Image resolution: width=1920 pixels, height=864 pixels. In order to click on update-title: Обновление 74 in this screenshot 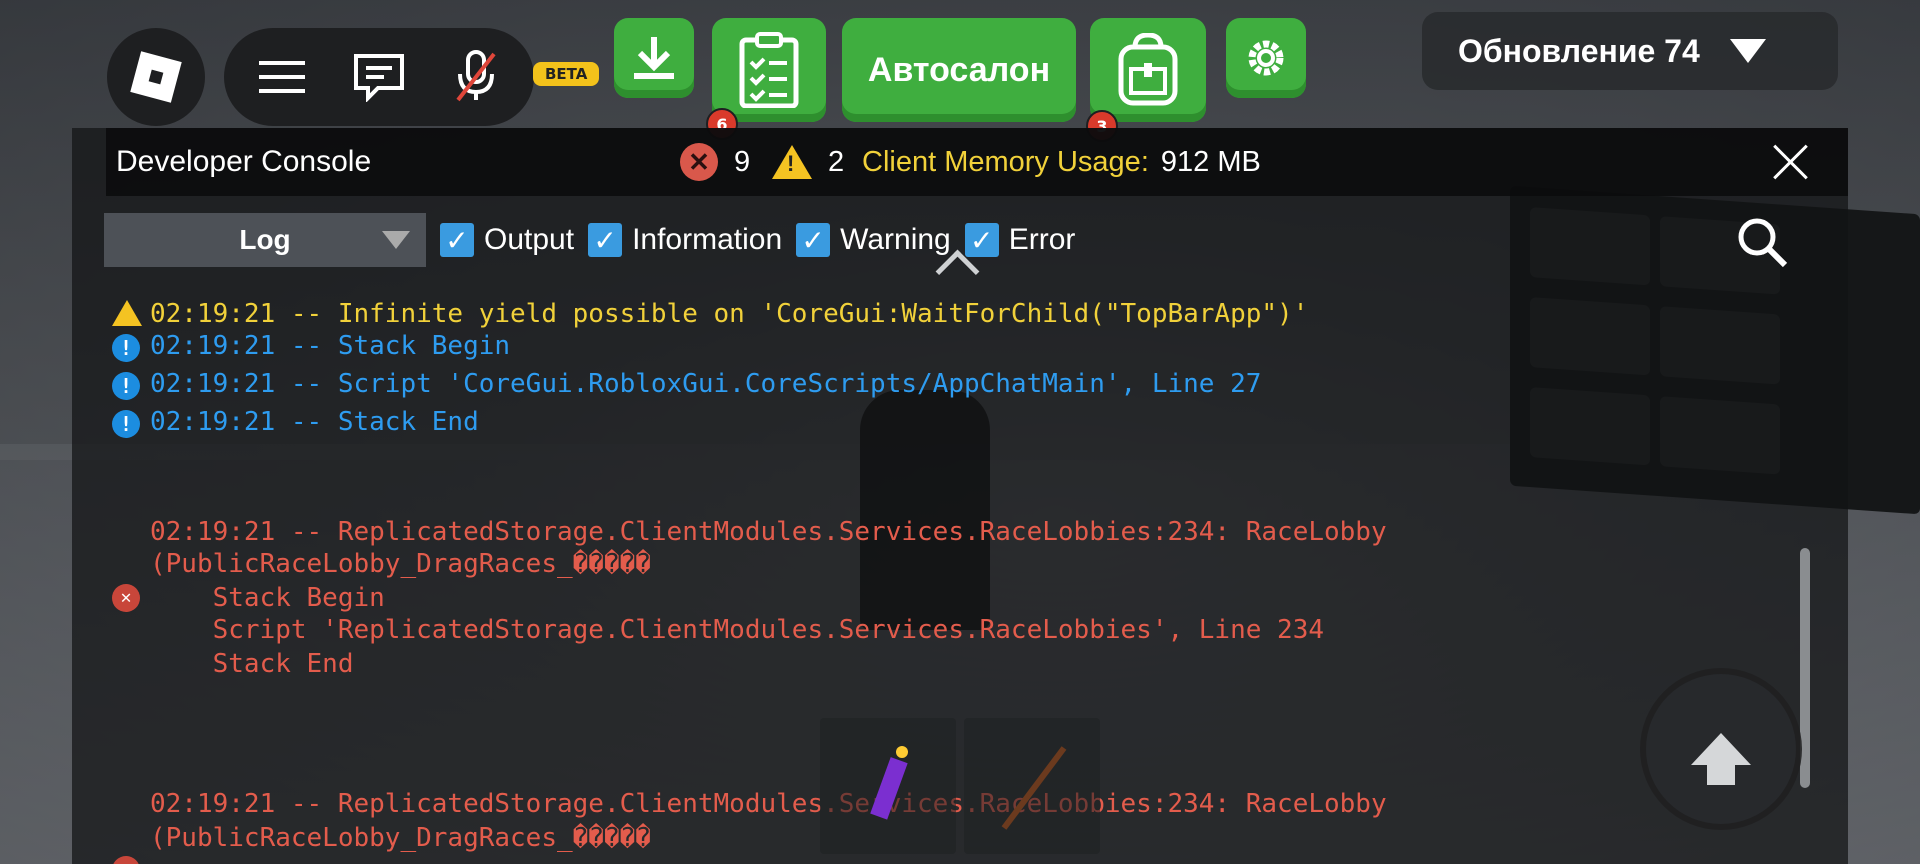, I will do `click(1579, 50)`.